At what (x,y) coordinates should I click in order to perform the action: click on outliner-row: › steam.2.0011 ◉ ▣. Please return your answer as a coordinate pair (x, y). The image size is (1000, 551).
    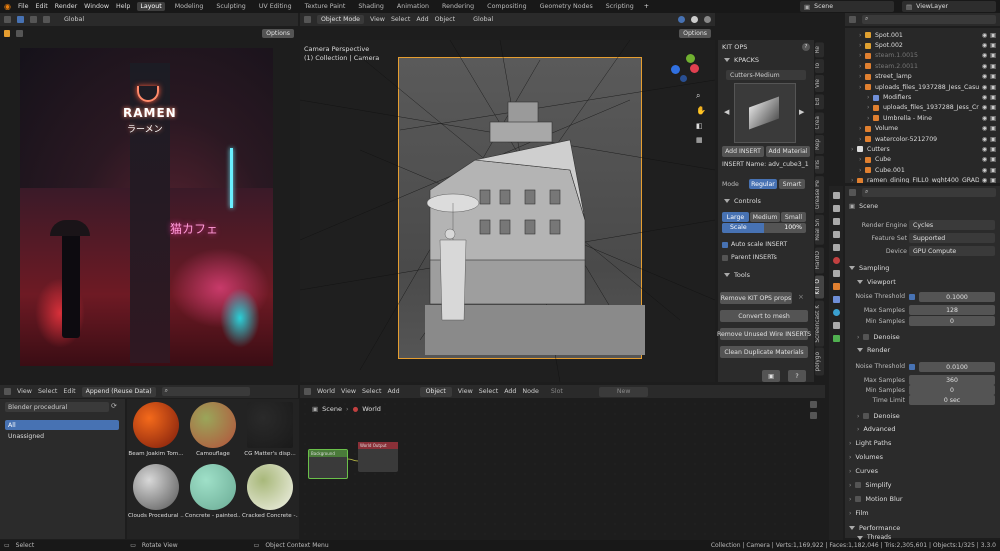
    Looking at the image, I should click on (922, 66).